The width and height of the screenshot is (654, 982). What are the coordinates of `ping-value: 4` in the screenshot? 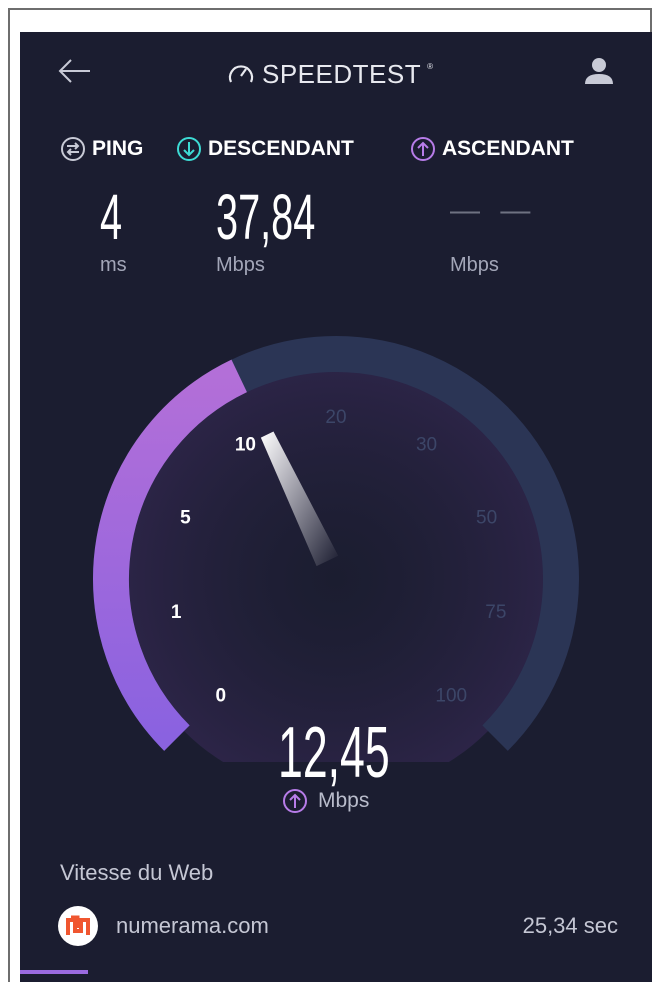 It's located at (111, 217).